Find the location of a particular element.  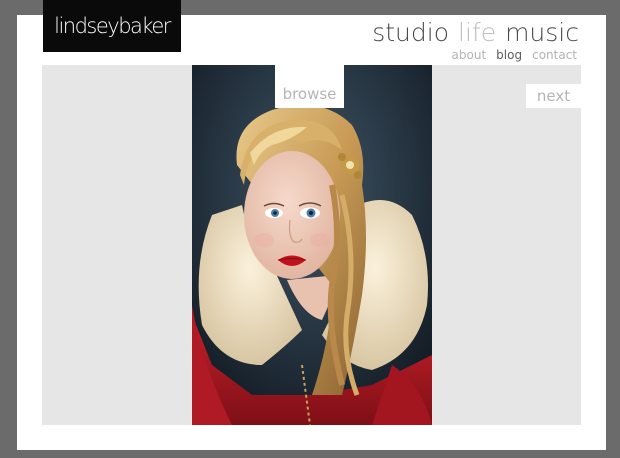

next-button: next is located at coordinates (553, 96).